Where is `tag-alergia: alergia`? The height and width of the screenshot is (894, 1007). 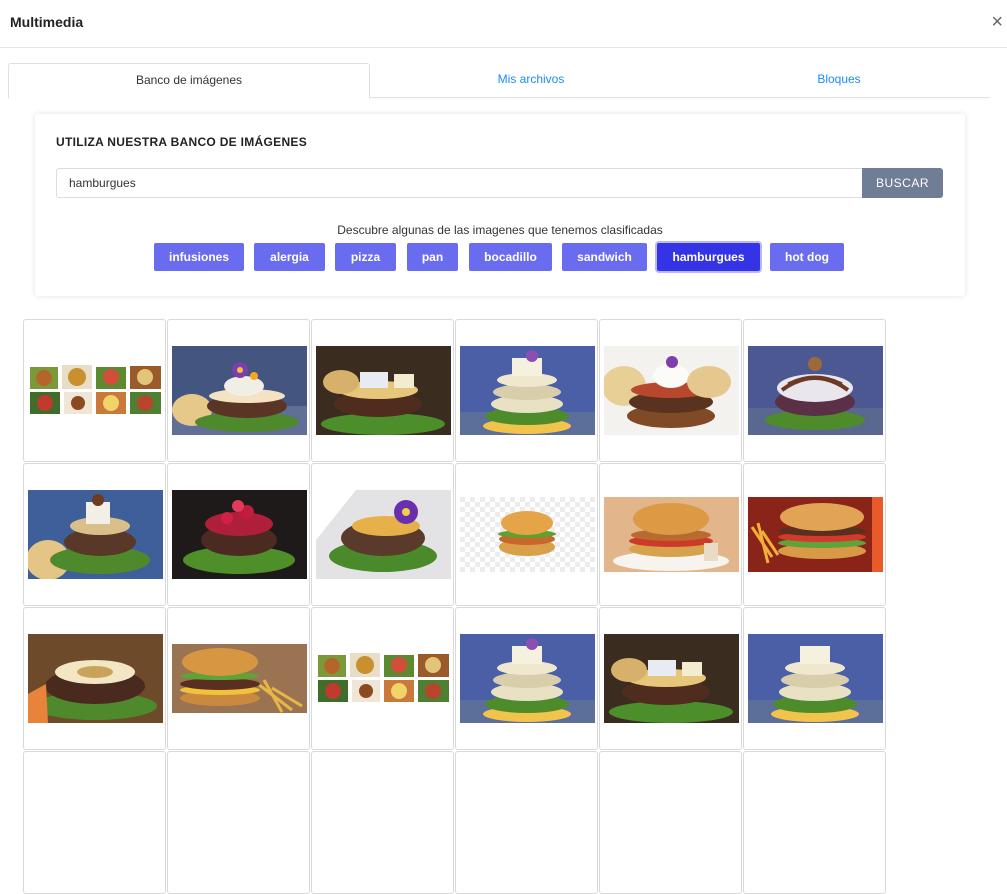 tag-alergia: alergia is located at coordinates (289, 257).